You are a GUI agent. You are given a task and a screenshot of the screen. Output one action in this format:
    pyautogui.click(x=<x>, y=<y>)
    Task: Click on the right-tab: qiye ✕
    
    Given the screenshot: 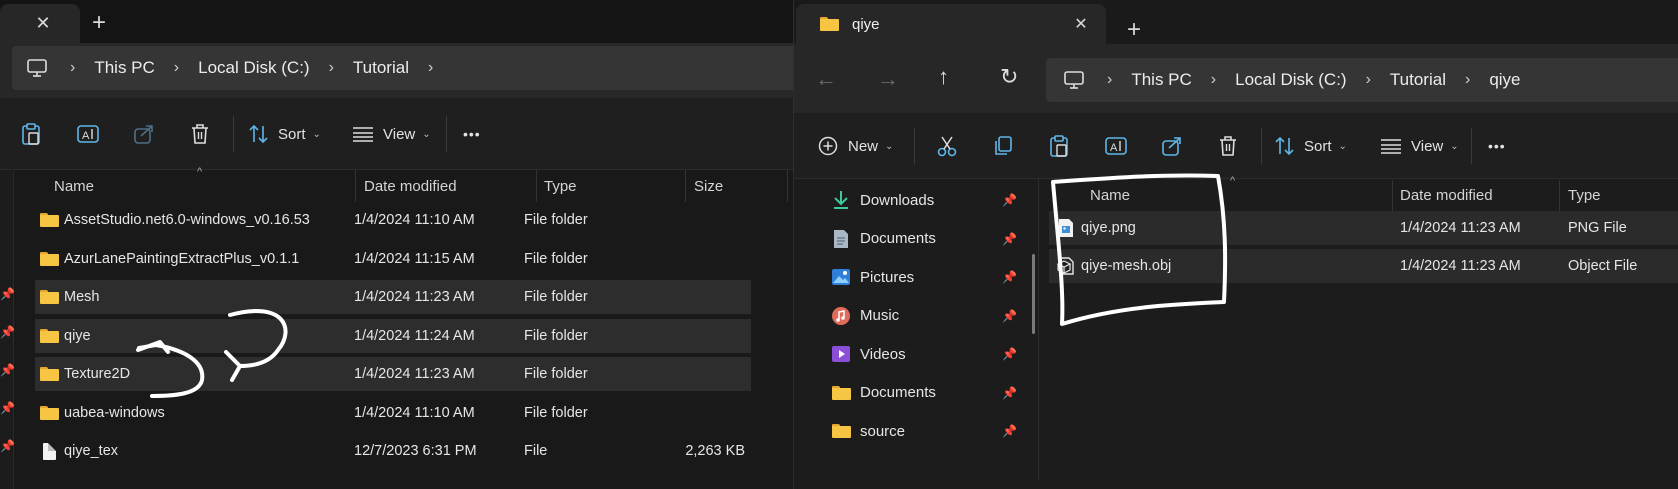 What is the action you would take?
    pyautogui.click(x=951, y=24)
    